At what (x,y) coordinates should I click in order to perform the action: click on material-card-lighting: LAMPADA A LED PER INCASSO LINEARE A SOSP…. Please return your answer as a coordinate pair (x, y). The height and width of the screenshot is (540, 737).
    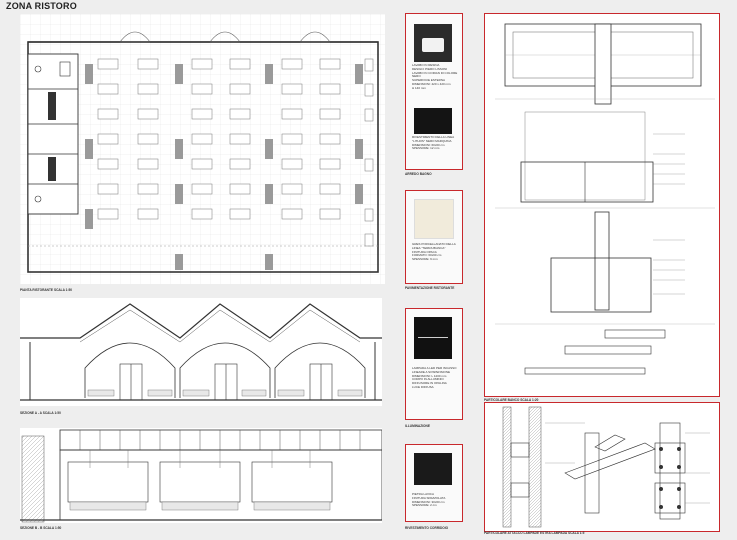
    Looking at the image, I should click on (434, 364).